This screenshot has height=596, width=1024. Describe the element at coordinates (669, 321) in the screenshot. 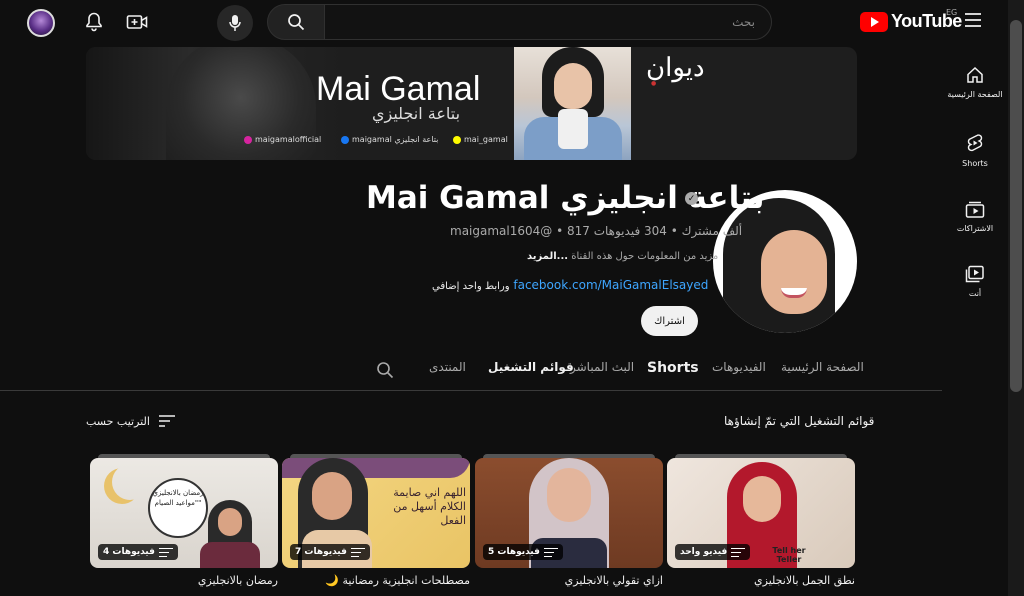

I see `subscribe-button: اشتراك` at that location.